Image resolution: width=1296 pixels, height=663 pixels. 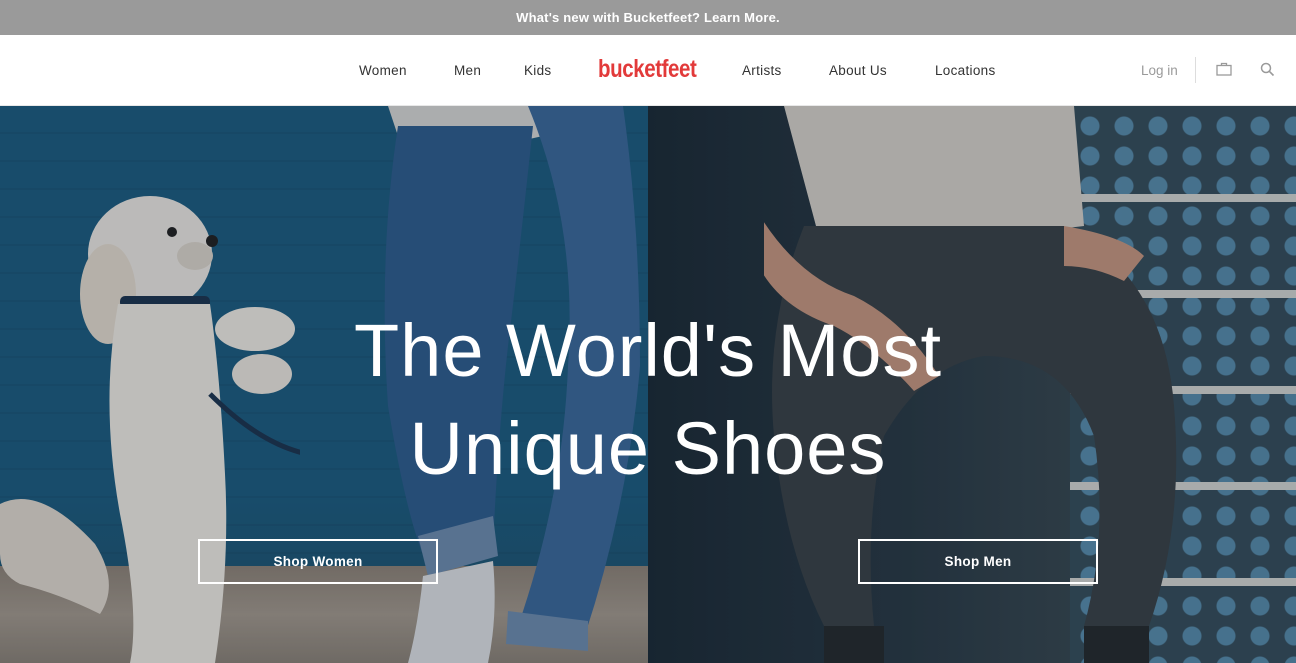 What do you see at coordinates (762, 70) in the screenshot?
I see `nav-artists: Artists` at bounding box center [762, 70].